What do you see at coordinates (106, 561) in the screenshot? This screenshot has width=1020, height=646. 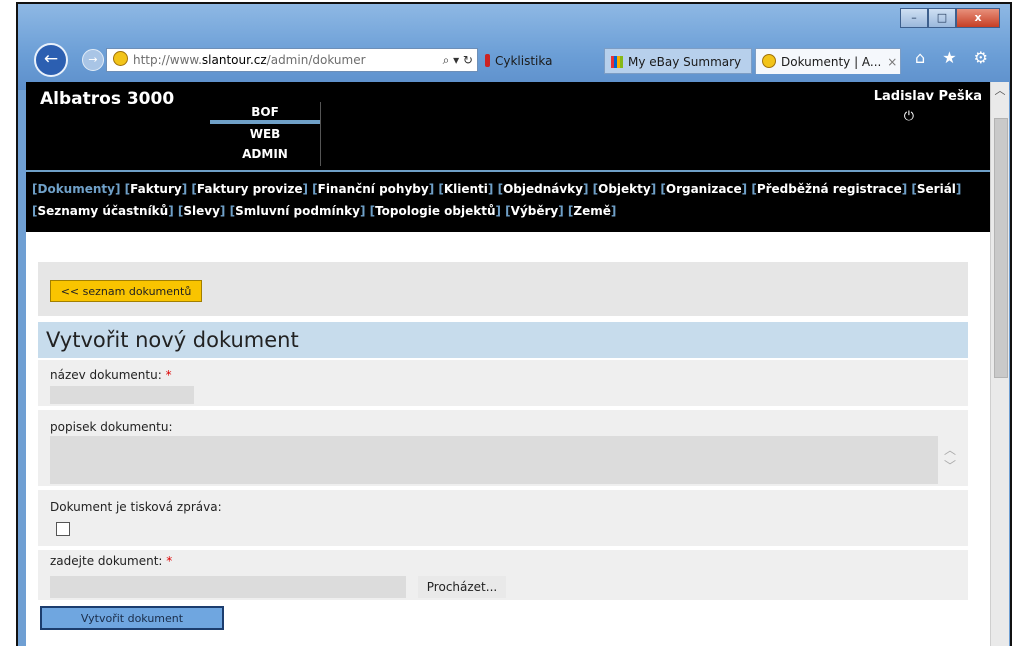 I see `file-label-text: zadejte dokument:` at bounding box center [106, 561].